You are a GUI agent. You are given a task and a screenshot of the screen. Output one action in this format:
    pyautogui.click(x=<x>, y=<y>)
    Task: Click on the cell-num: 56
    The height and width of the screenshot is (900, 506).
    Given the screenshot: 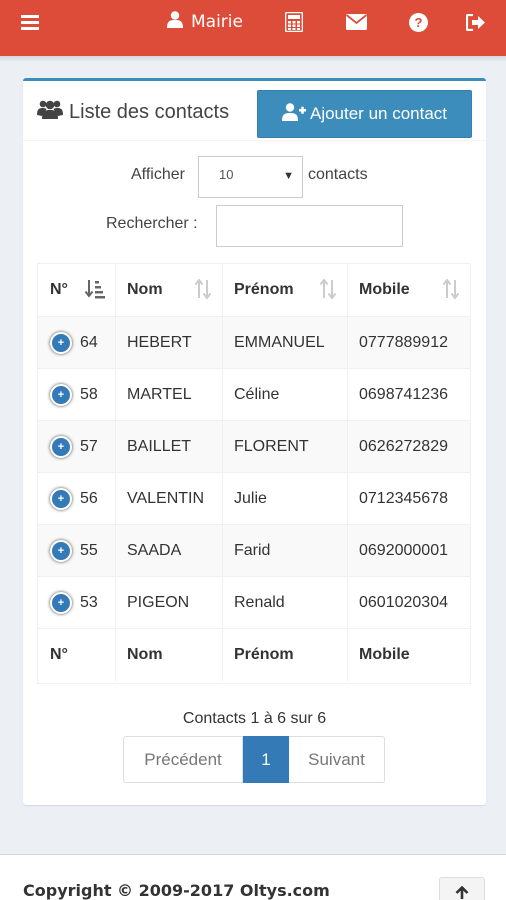 What is the action you would take?
    pyautogui.click(x=89, y=498)
    